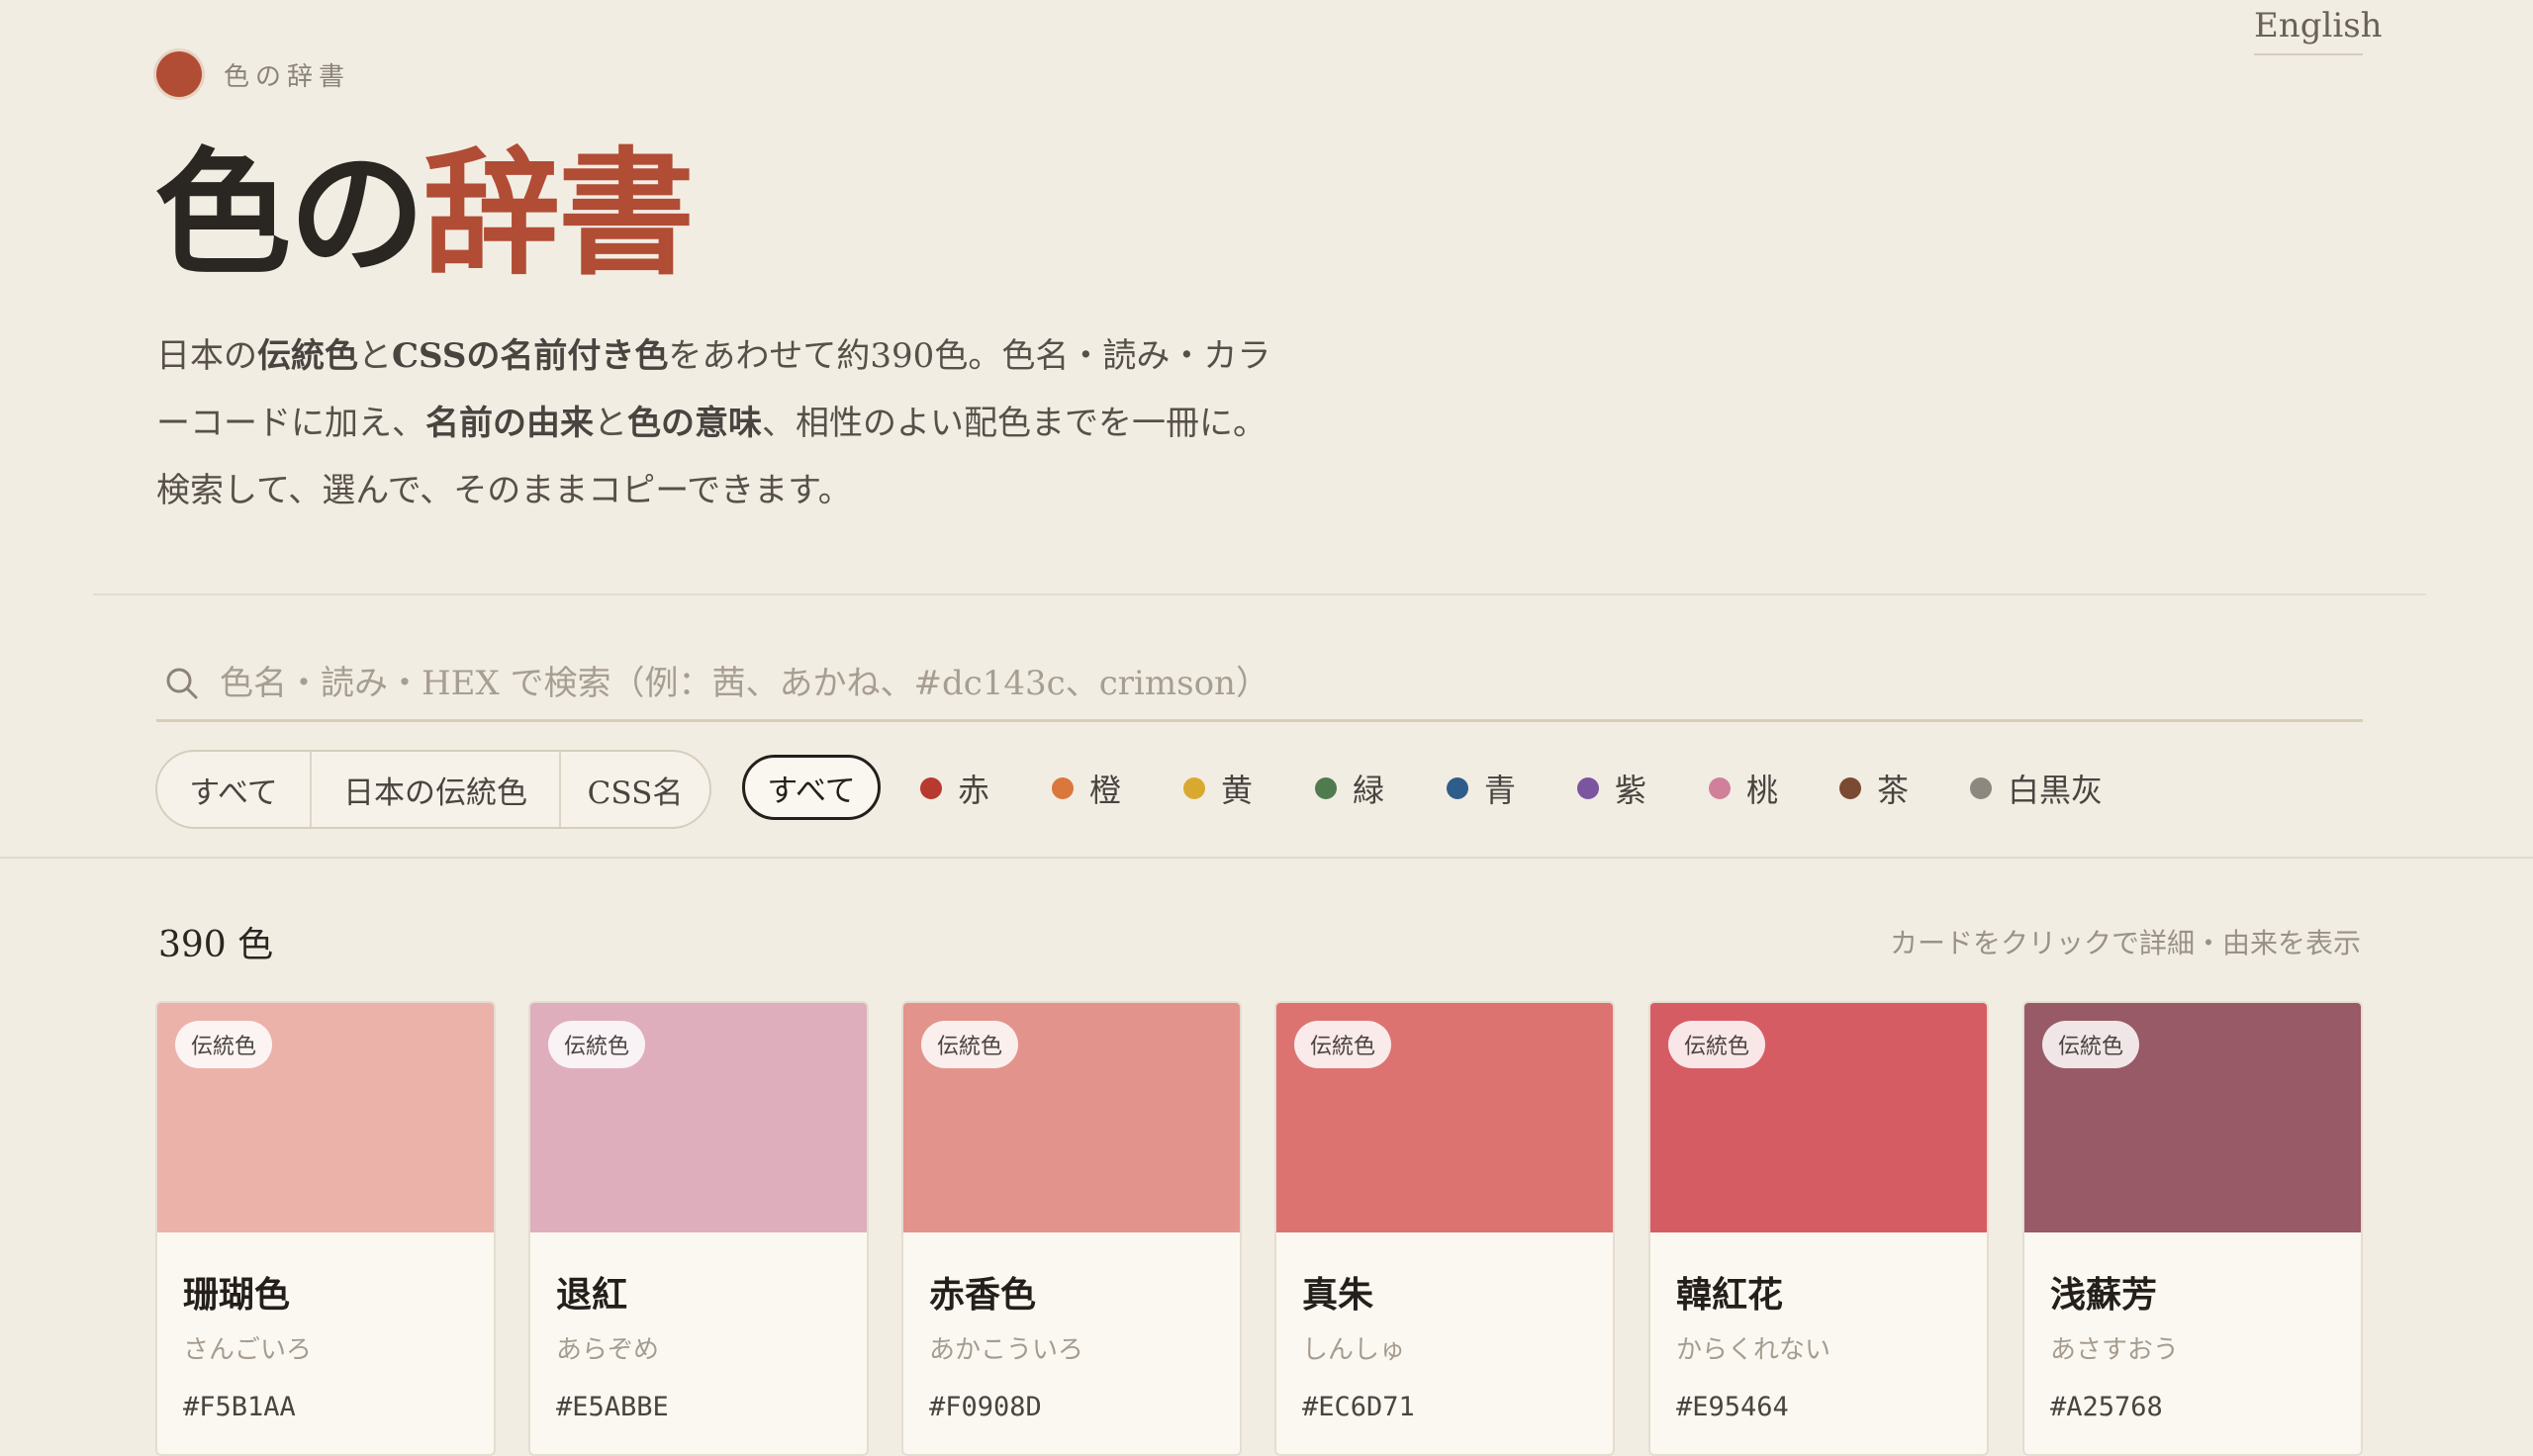 Image resolution: width=2533 pixels, height=1456 pixels. Describe the element at coordinates (713, 356) in the screenshot. I see `description-line-1: 日本の伝統色とCSSの名前付き色をあわせて約390色。色名・読み・カラ` at that location.